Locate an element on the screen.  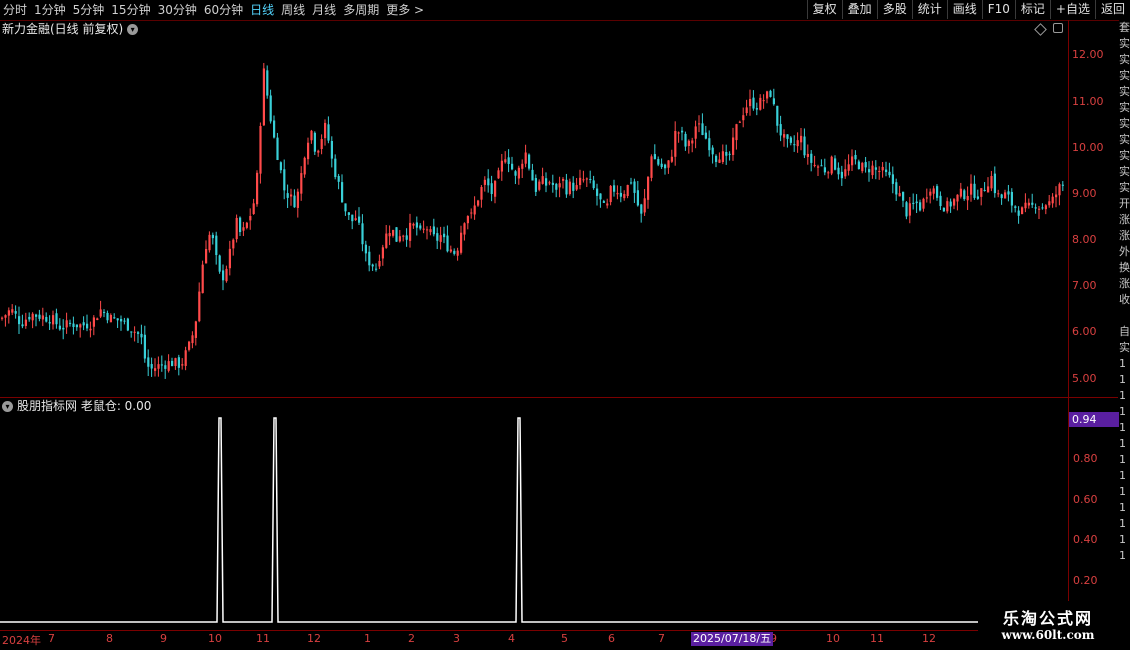
side-strip-char is located at coordinates (1124, 316).